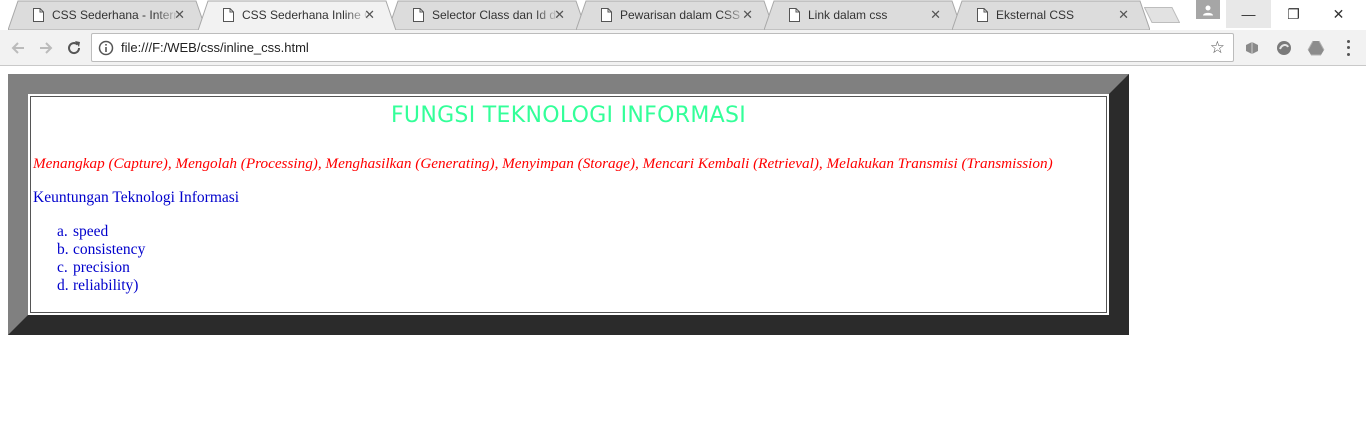 The image size is (1366, 436). I want to click on tab-eksternal-css: Eksternal CSS ✕, so click(1051, 15).